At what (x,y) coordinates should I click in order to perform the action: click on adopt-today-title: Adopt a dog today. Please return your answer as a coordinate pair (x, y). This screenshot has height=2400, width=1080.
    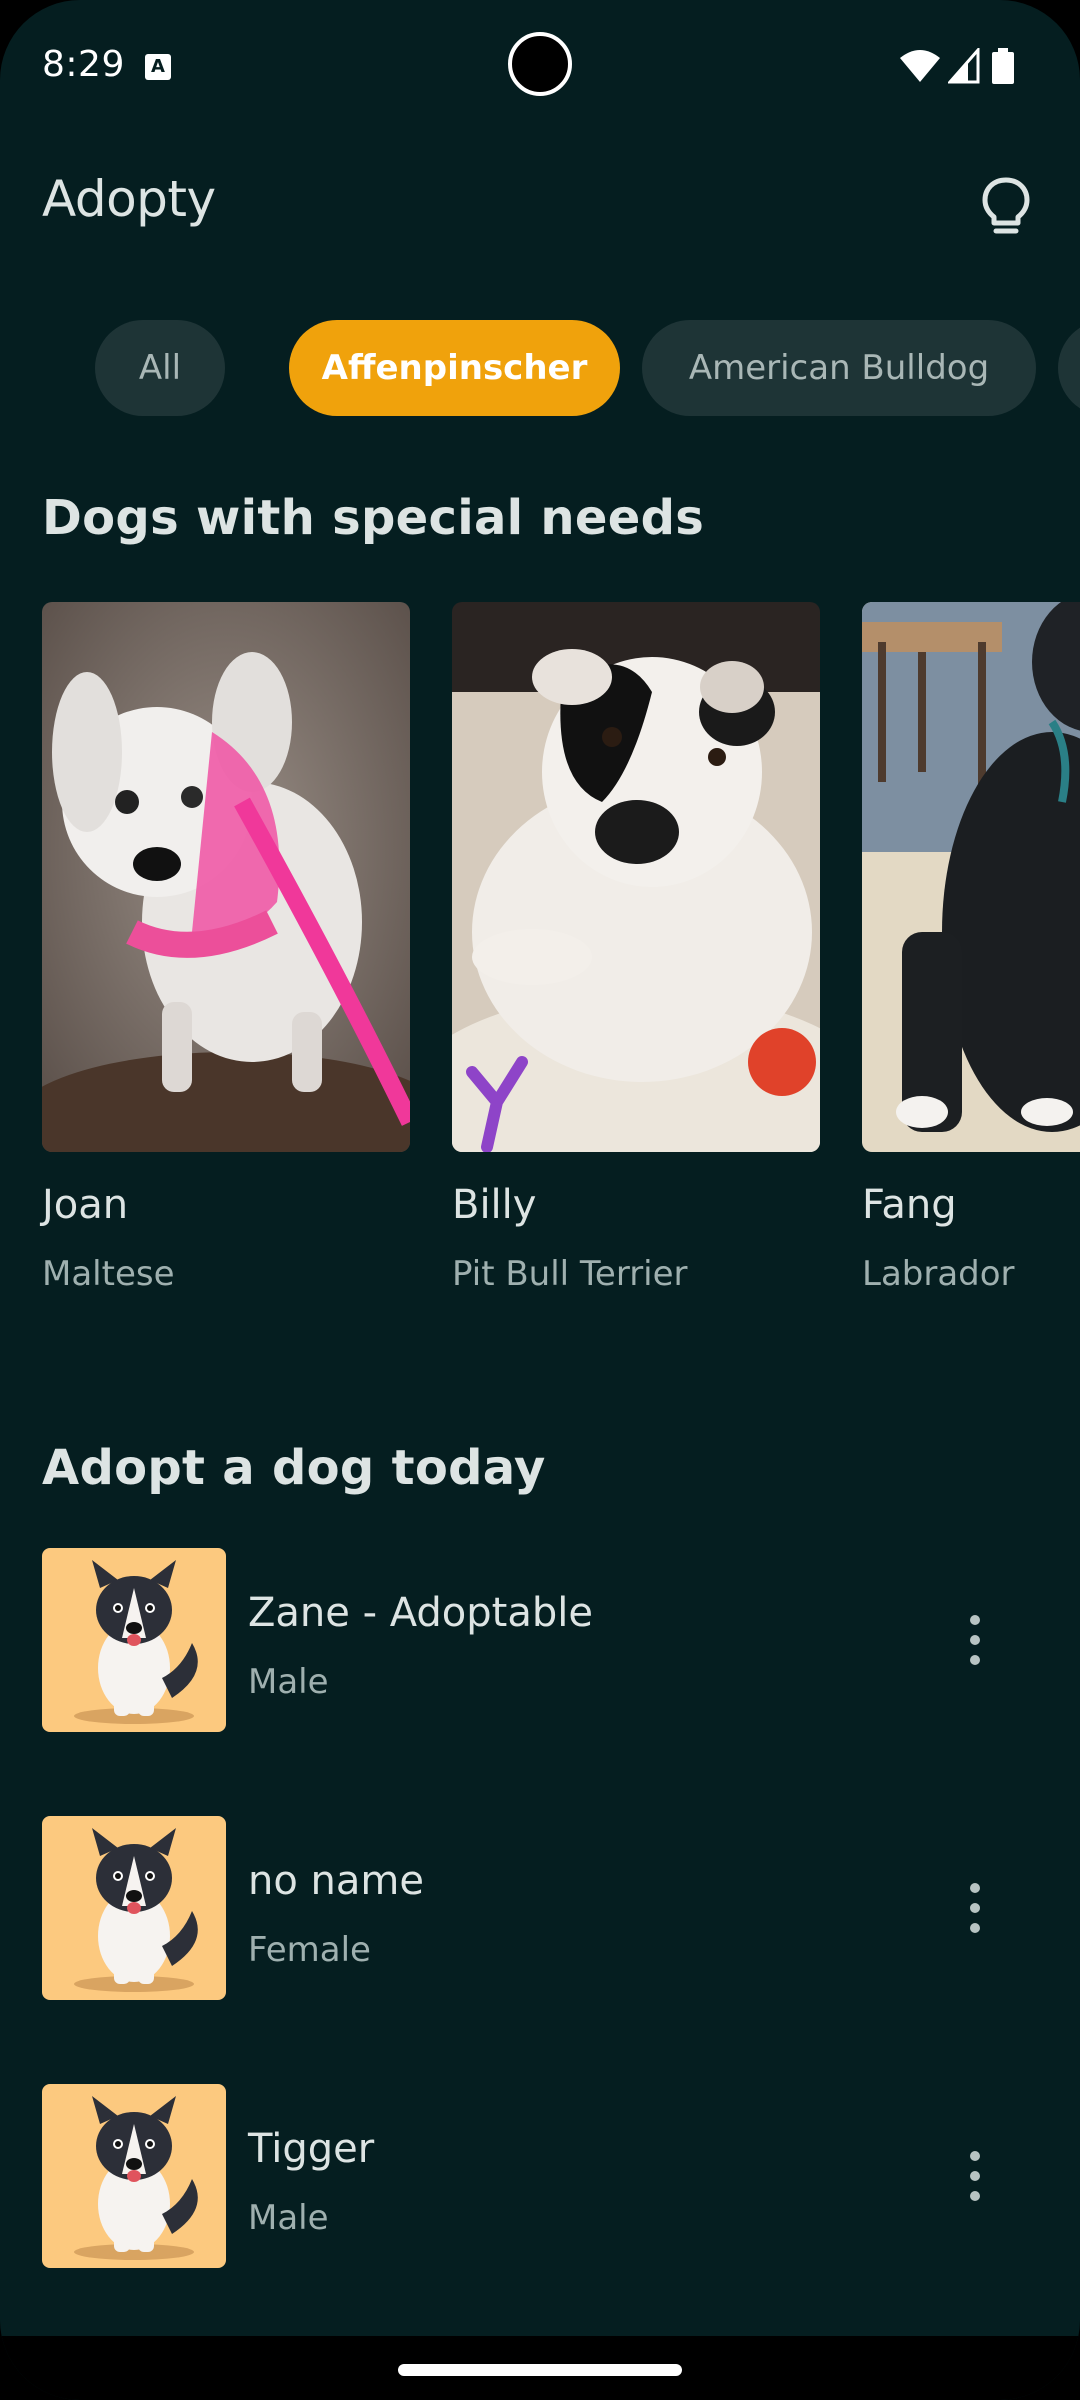
    Looking at the image, I should click on (294, 1468).